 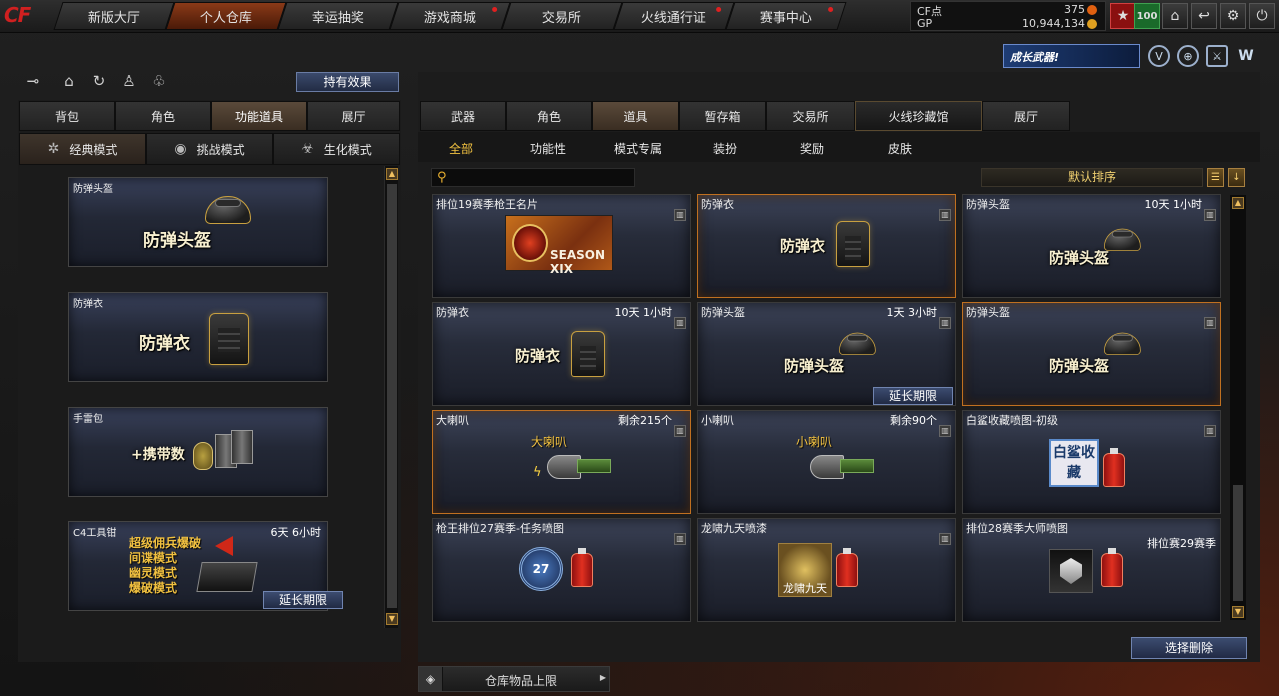 What do you see at coordinates (1188, 56) in the screenshot?
I see `crosshair-icon: ⊕` at bounding box center [1188, 56].